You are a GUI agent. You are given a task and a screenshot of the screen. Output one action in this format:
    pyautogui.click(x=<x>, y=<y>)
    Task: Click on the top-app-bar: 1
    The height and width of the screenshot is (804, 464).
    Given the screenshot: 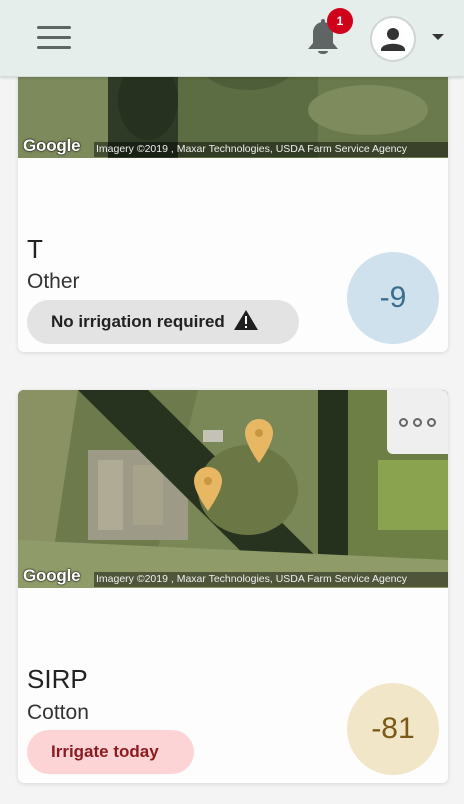 What is the action you would take?
    pyautogui.click(x=232, y=38)
    